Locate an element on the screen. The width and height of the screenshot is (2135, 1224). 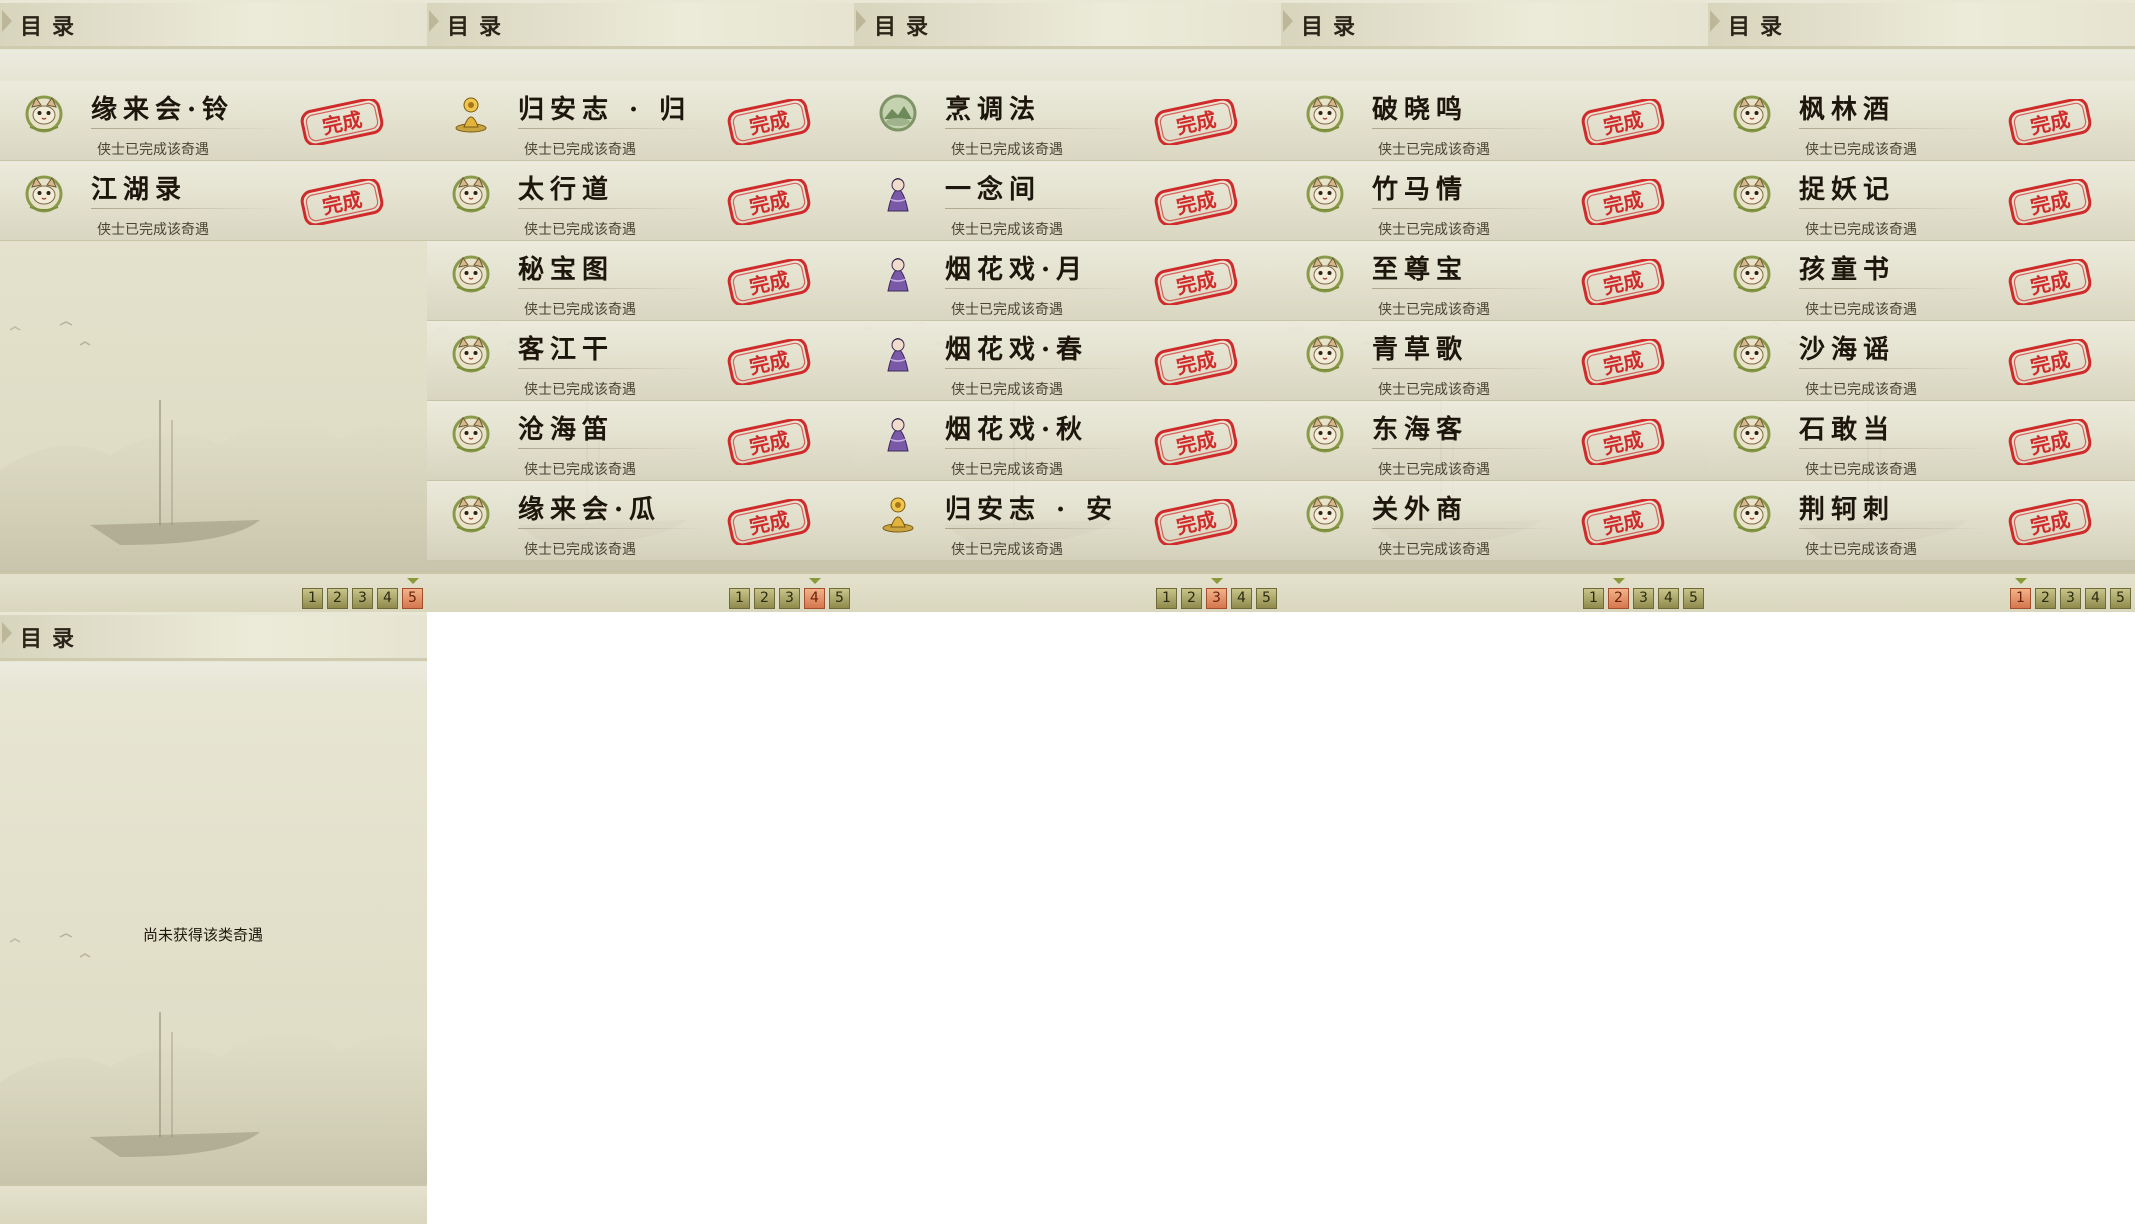
adventure-list-item: 秘宝图 侠士已完成该奇遇 完成 is located at coordinates (640, 281).